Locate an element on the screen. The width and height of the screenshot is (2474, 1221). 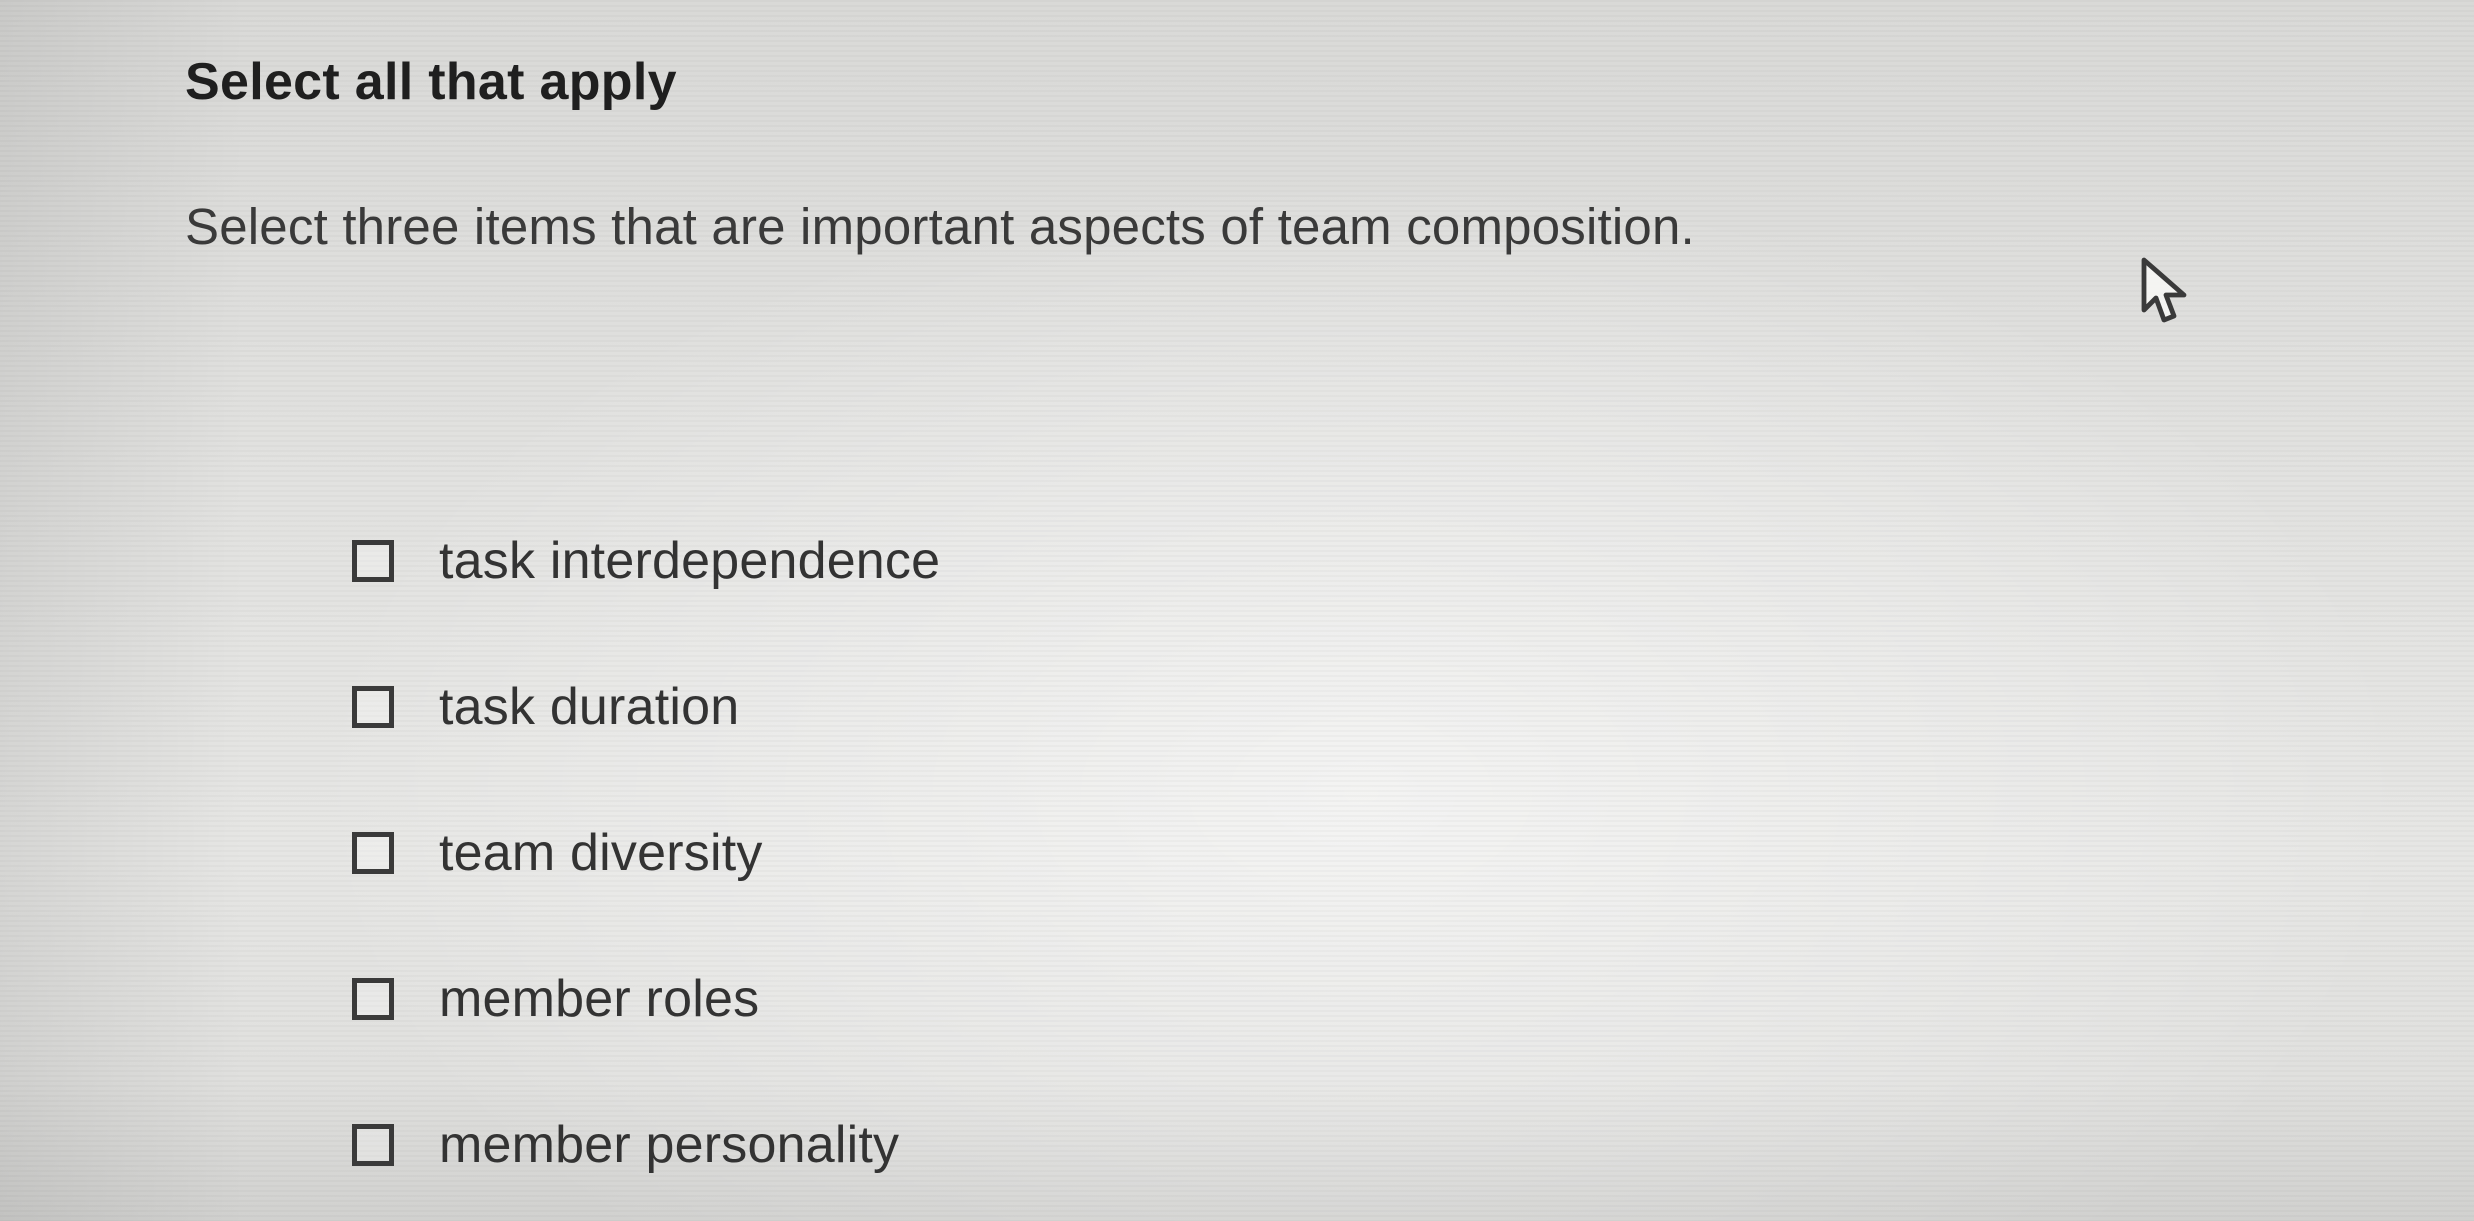
option-label: task duration is located at coordinates (589, 707).